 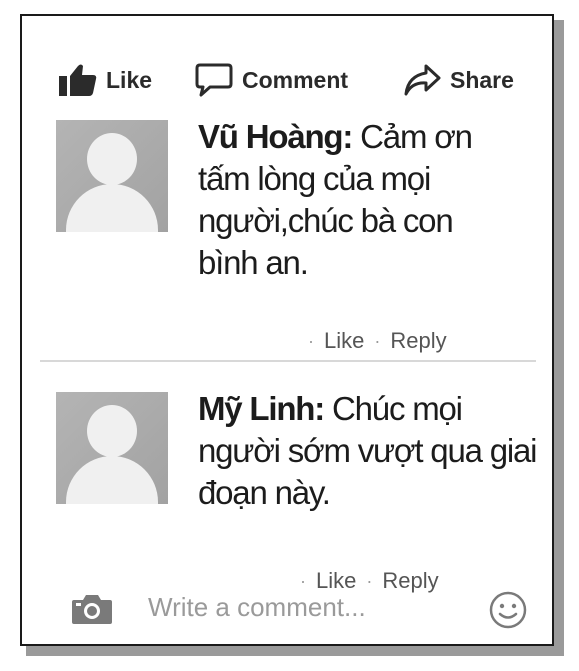 I want to click on comment-divider, so click(x=288, y=361).